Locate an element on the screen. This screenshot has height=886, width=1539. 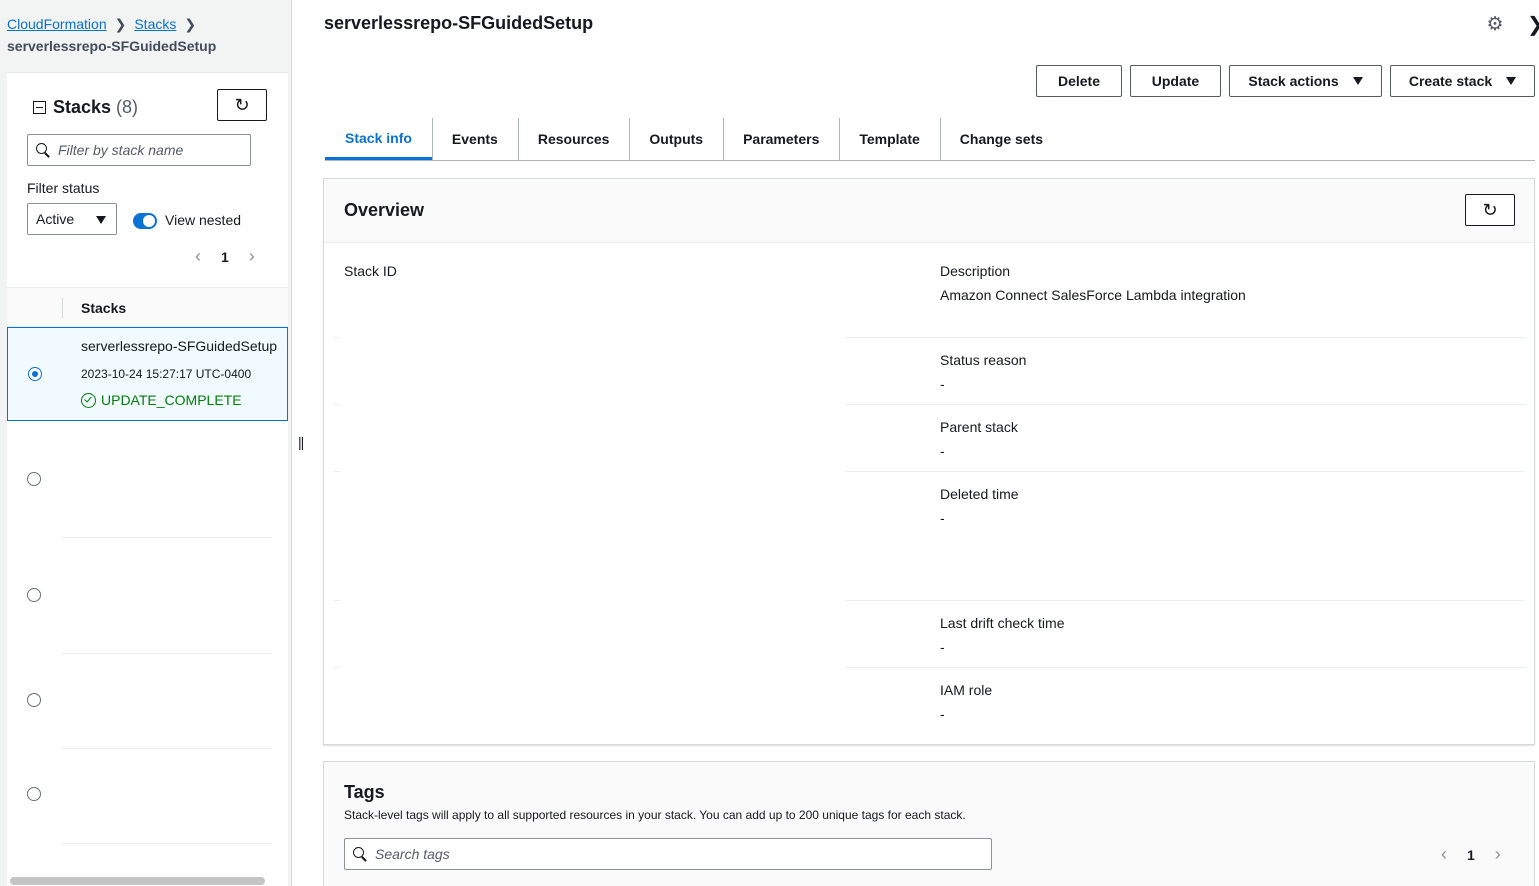
status-reason-label: Status reason is located at coordinates (983, 360).